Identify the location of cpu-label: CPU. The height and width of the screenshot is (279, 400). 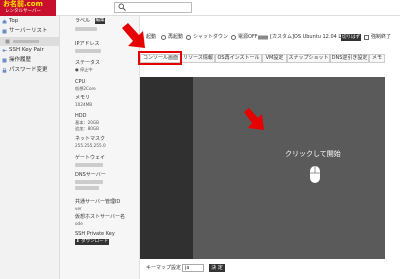
(80, 82).